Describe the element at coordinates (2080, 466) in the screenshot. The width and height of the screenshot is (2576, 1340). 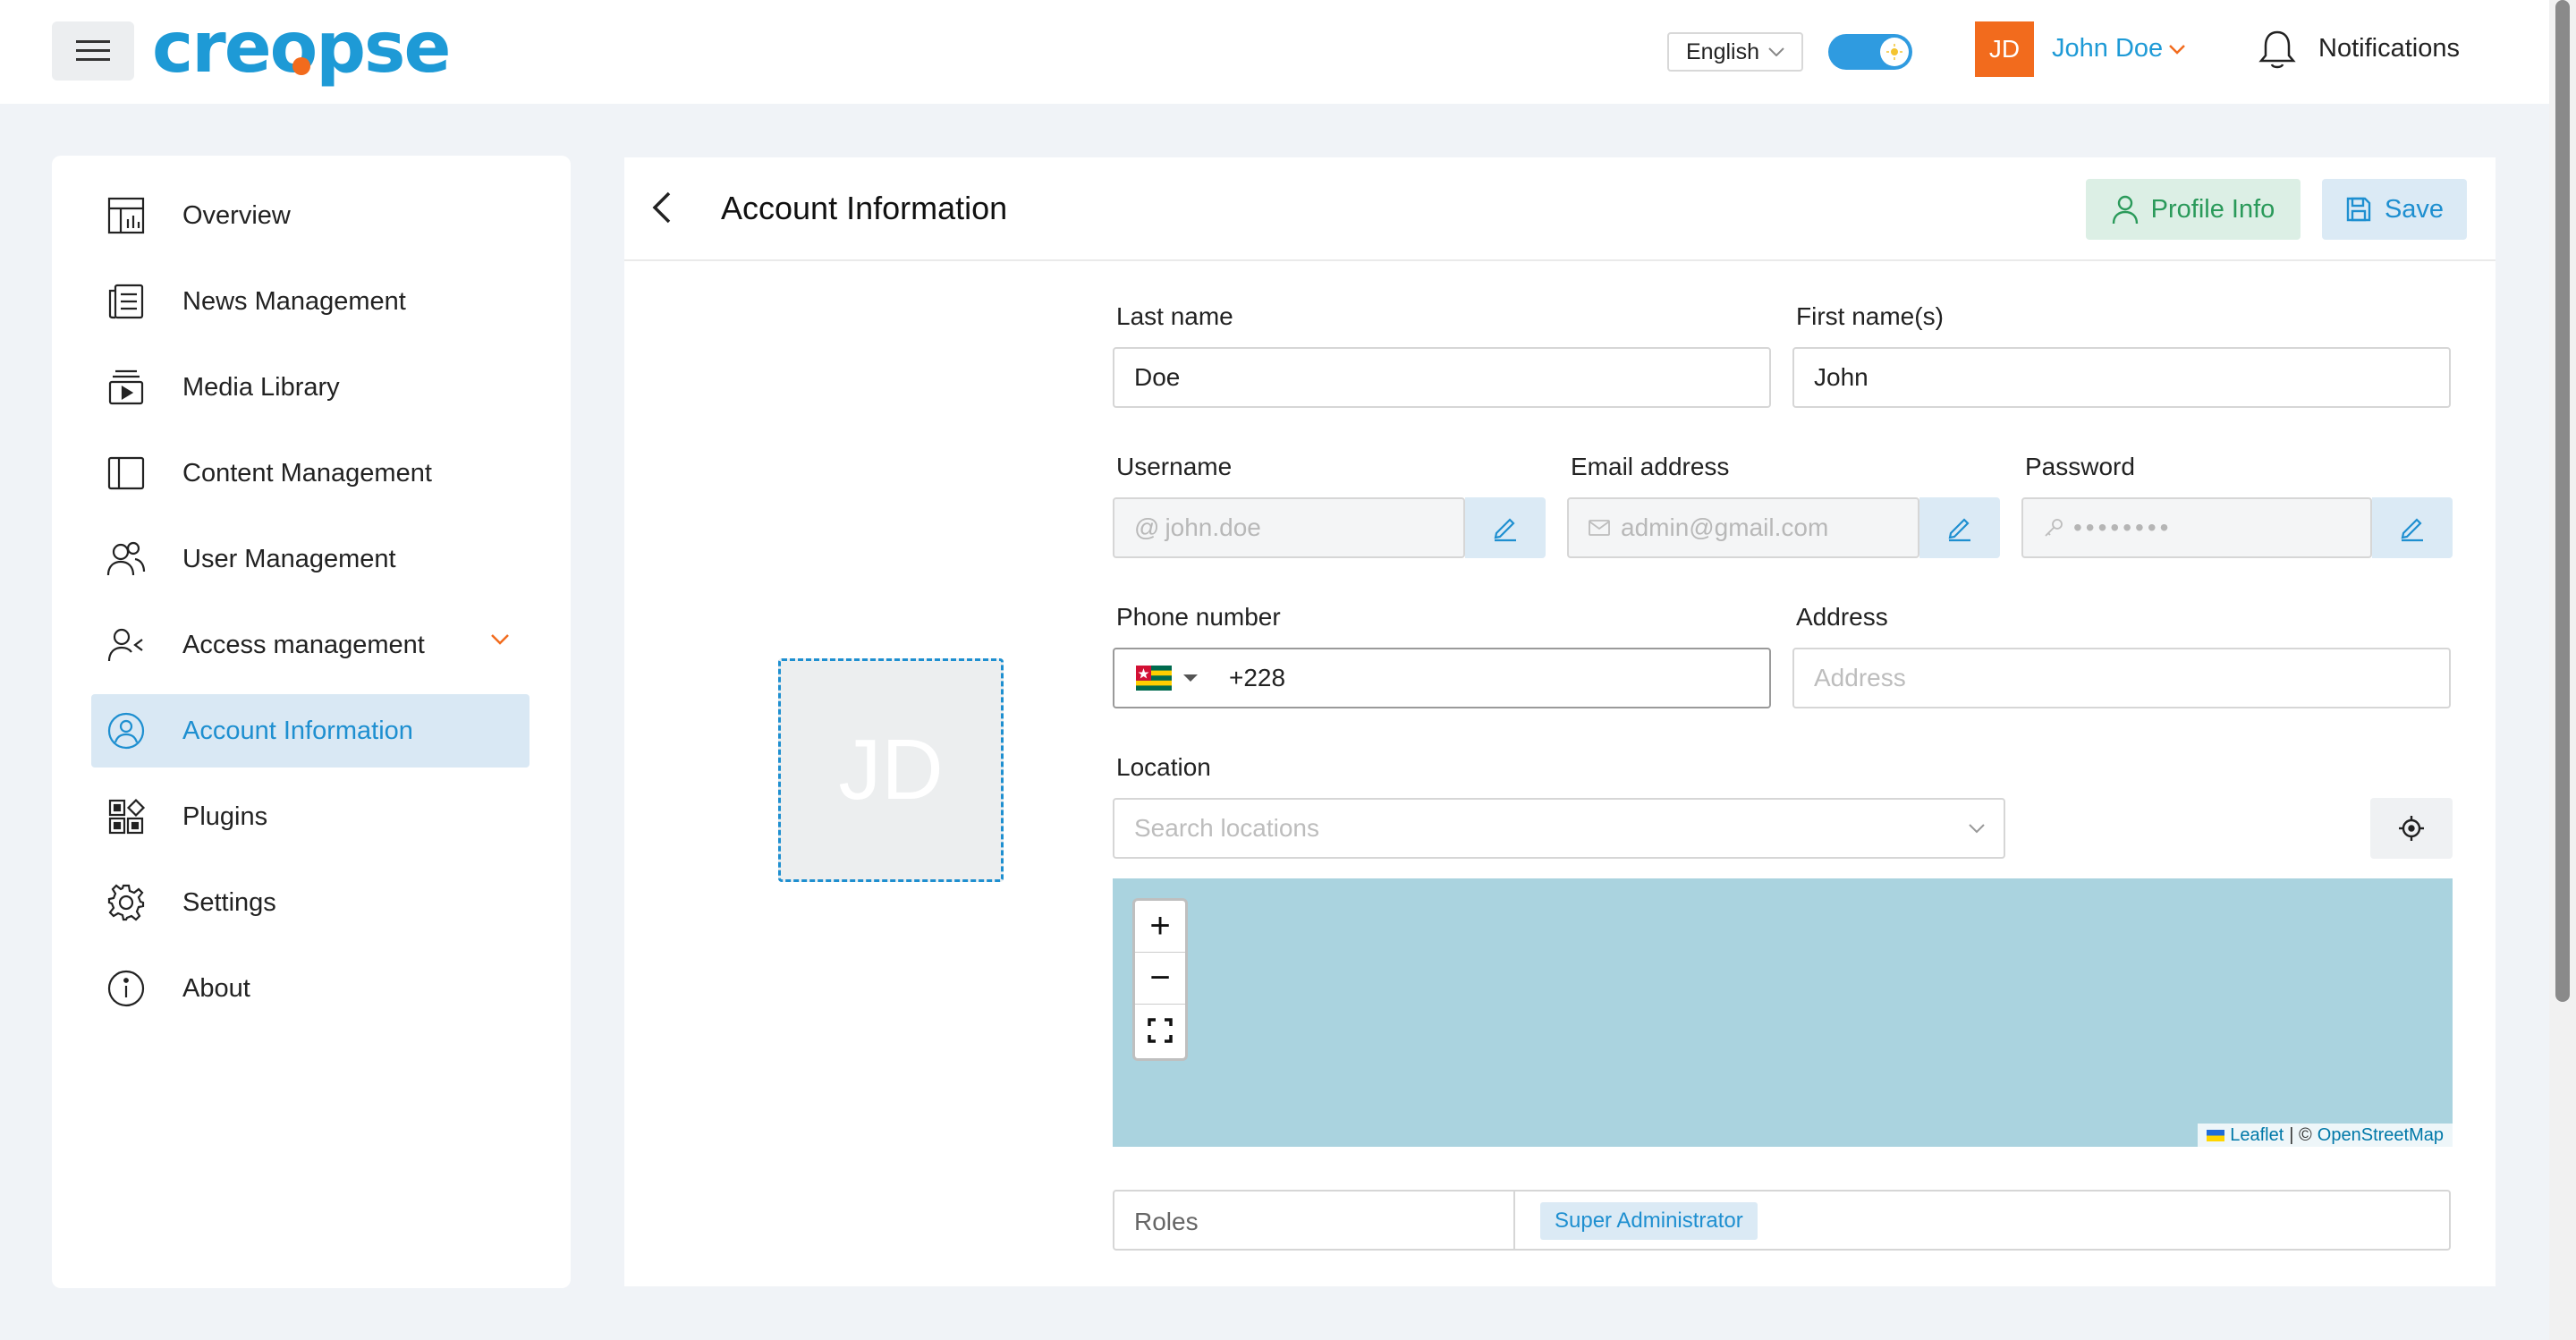
I see `password-label: Password` at that location.